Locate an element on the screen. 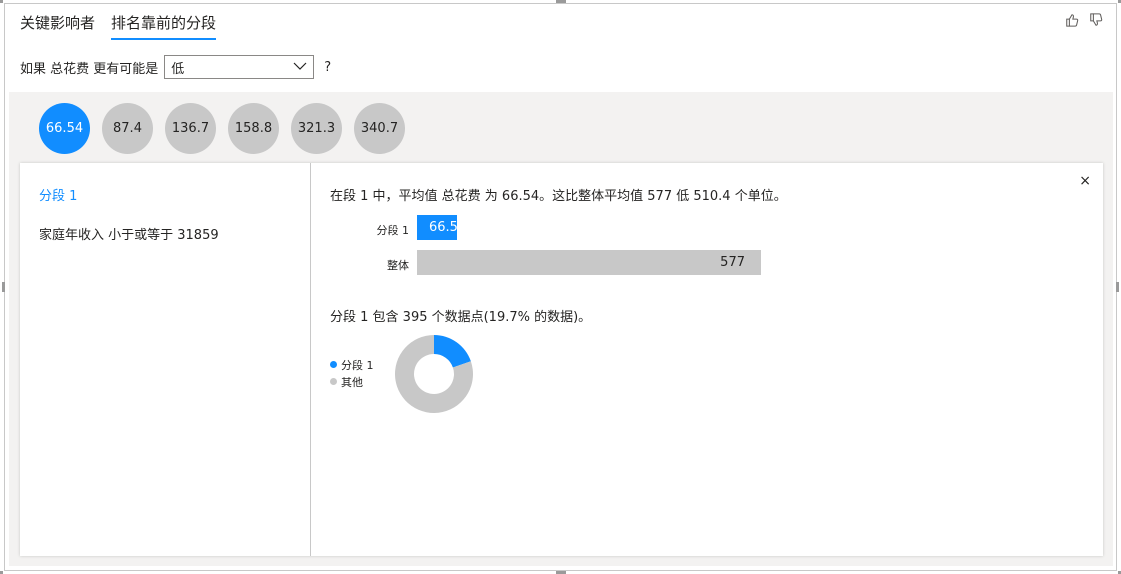  segment-selector: 66.54 87.4 136.7 158.8 321.3 340.7 is located at coordinates (222, 128).